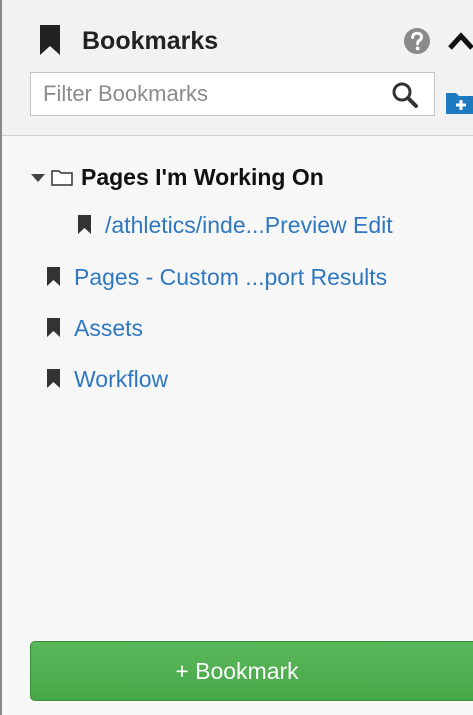  What do you see at coordinates (62, 178) in the screenshot?
I see `folder-icon` at bounding box center [62, 178].